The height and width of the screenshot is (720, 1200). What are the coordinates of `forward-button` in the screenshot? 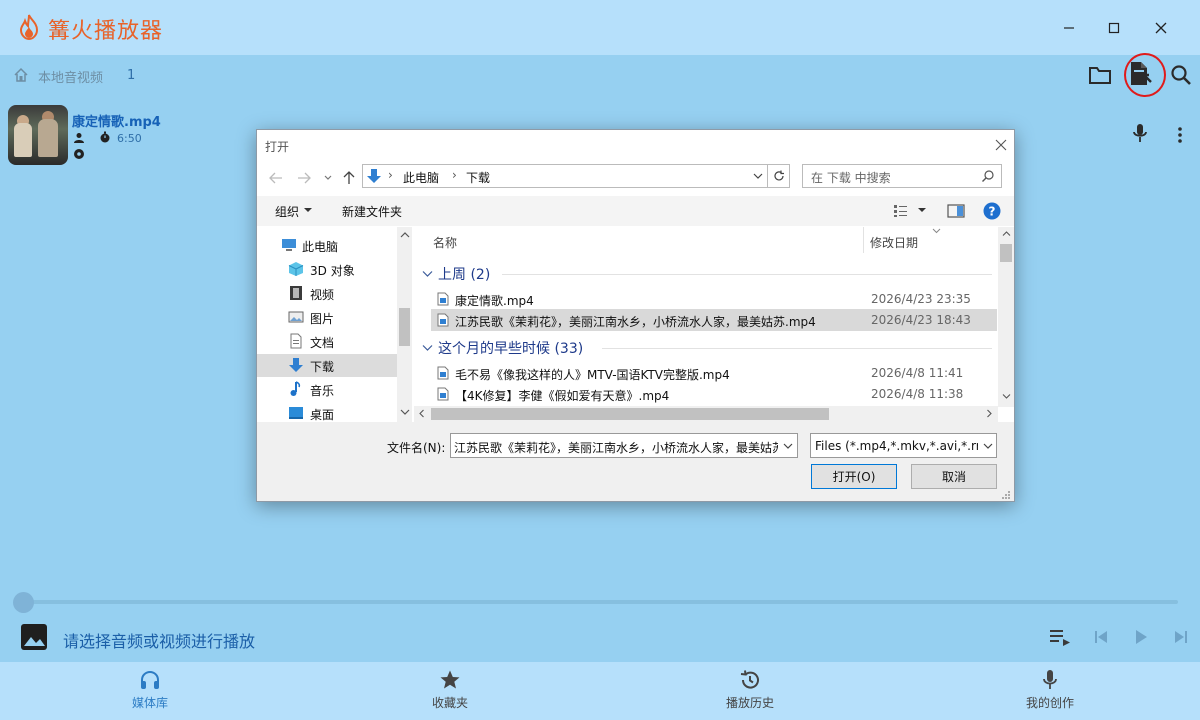 It's located at (304, 178).